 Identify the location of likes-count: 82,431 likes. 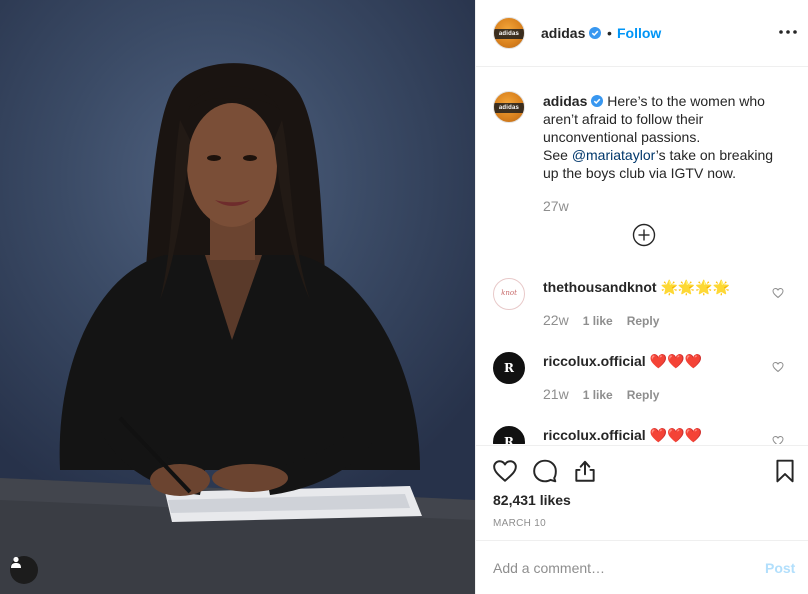
(532, 500).